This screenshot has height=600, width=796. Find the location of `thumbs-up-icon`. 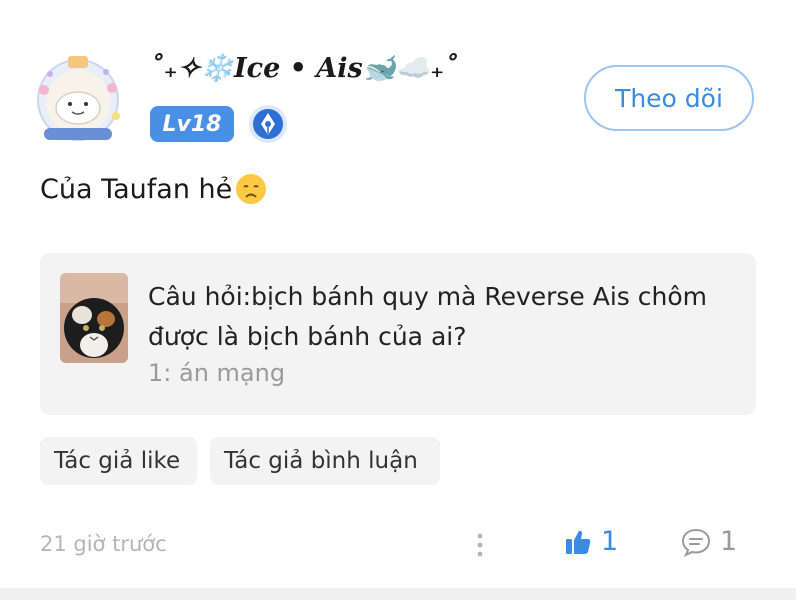

thumbs-up-icon is located at coordinates (578, 542).